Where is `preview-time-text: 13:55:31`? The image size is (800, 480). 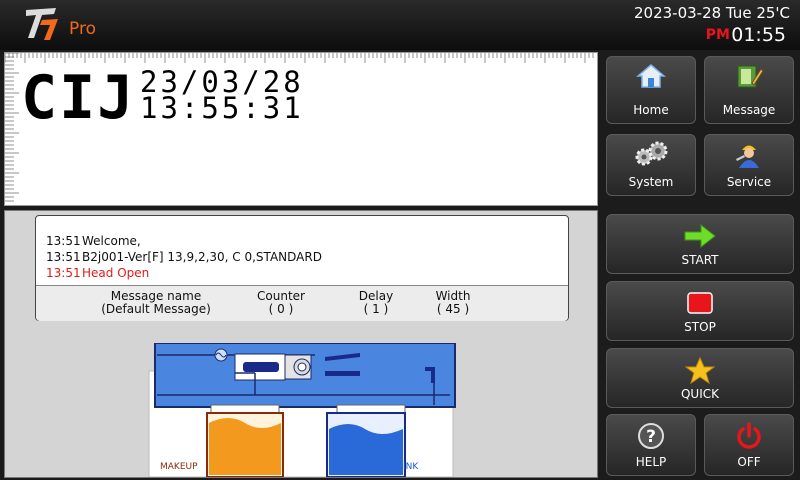
preview-time-text: 13:55:31 is located at coordinates (222, 108).